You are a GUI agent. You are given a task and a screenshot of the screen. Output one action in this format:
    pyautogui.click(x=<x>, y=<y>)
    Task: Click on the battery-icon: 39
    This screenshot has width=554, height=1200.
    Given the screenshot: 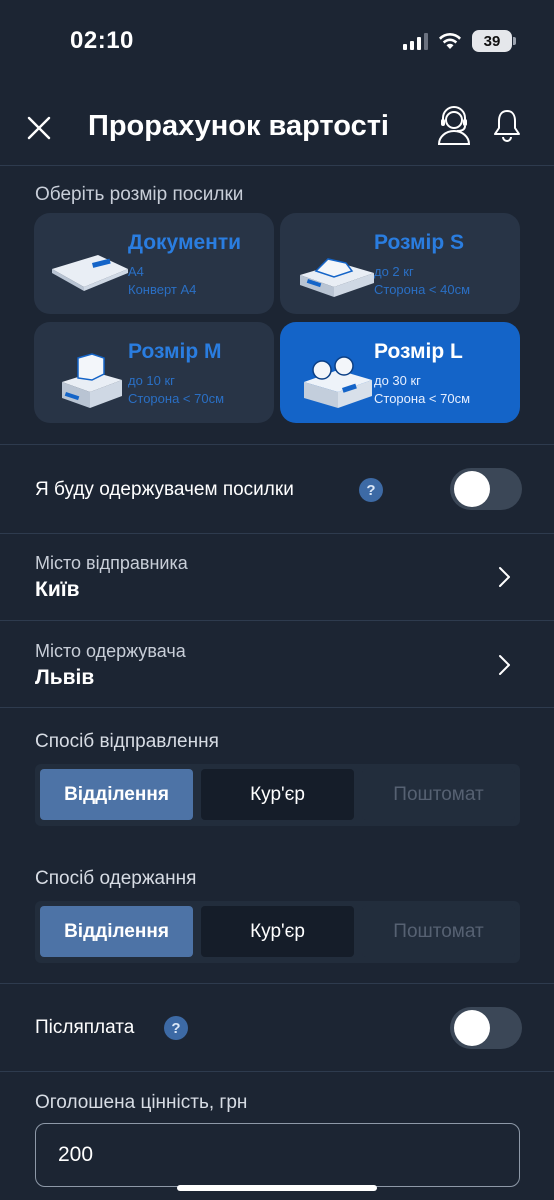 What is the action you would take?
    pyautogui.click(x=494, y=41)
    